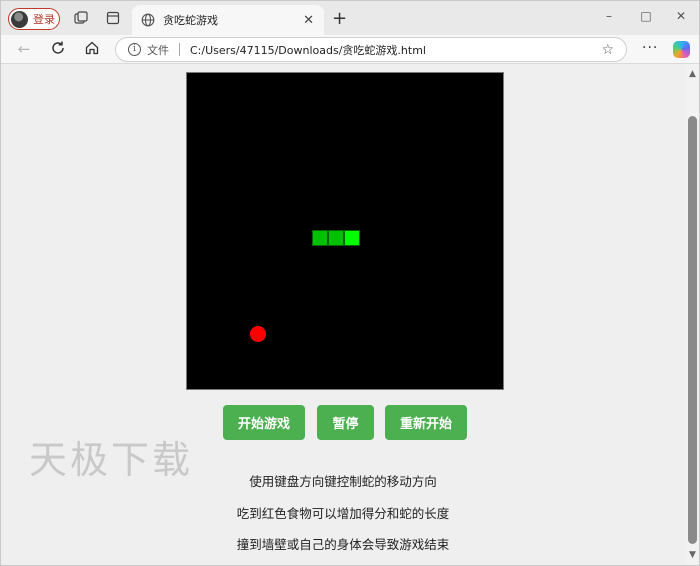 This screenshot has height=566, width=700. I want to click on profile-button: 登录, so click(34, 19).